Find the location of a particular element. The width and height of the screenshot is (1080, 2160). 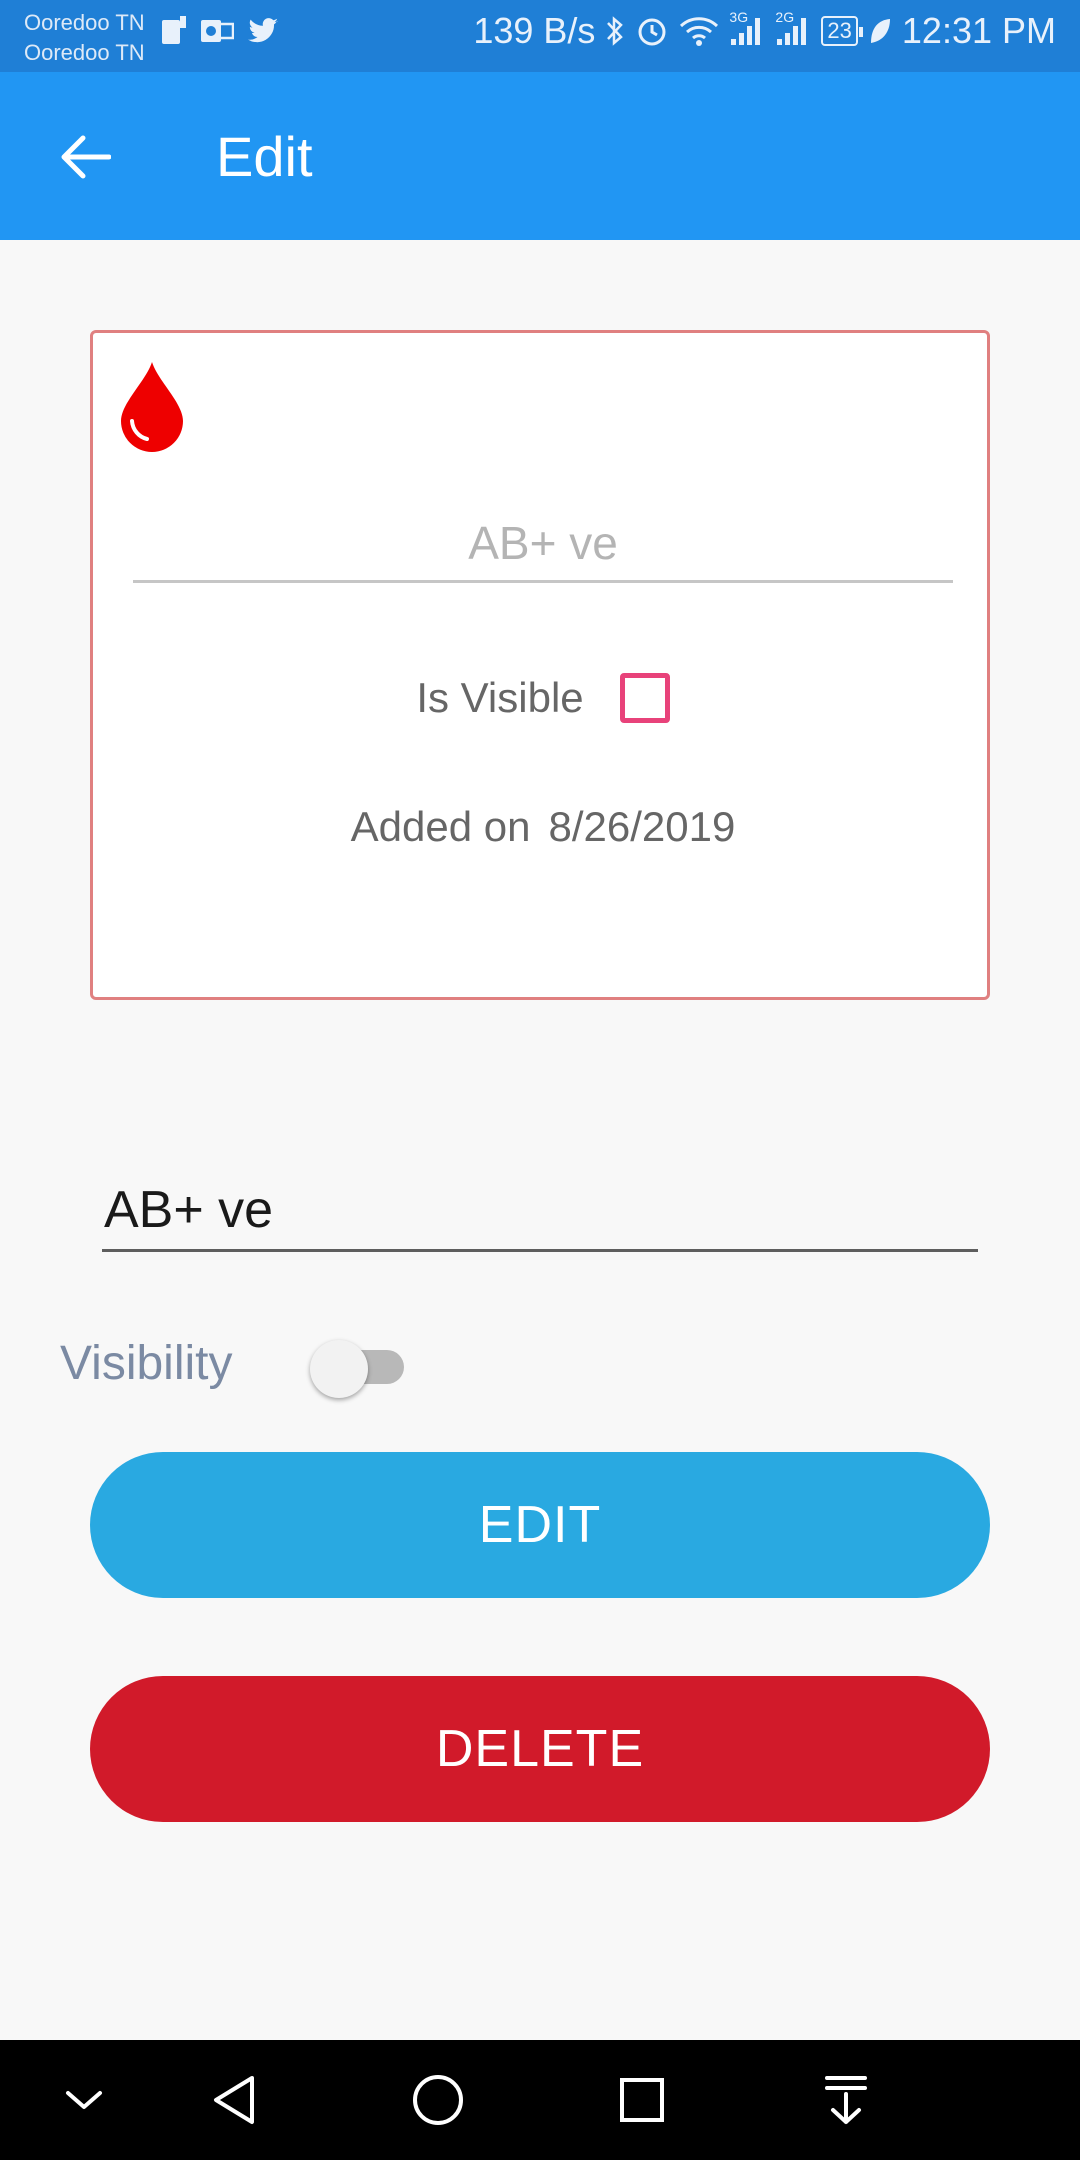

notification-icons is located at coordinates (220, 31).